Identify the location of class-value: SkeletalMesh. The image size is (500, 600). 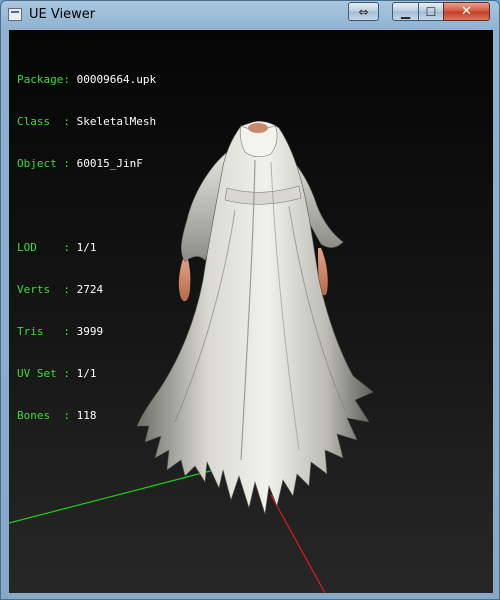
(116, 121).